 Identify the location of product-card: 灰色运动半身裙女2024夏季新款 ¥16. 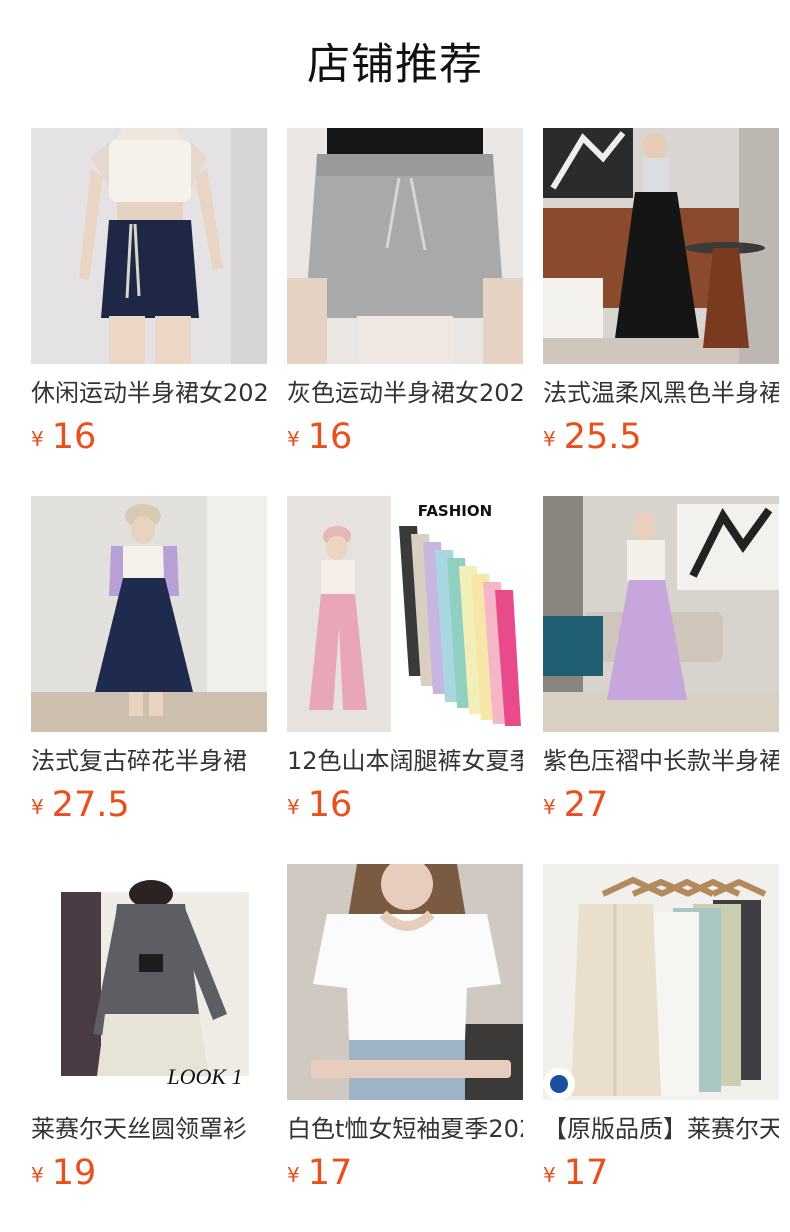
(405, 293).